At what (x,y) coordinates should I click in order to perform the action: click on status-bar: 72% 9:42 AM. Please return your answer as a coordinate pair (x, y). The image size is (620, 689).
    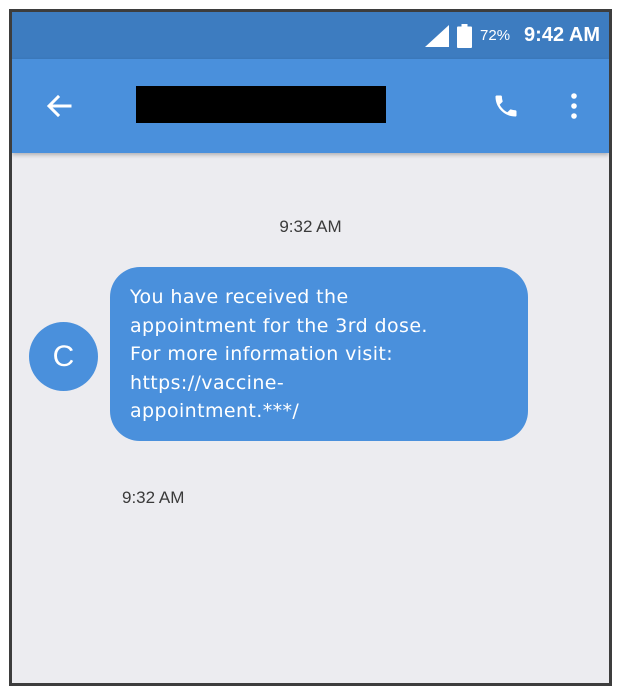
    Looking at the image, I should click on (310, 35).